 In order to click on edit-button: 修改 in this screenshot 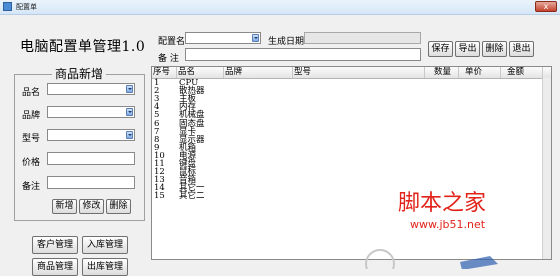, I will do `click(91, 206)`.